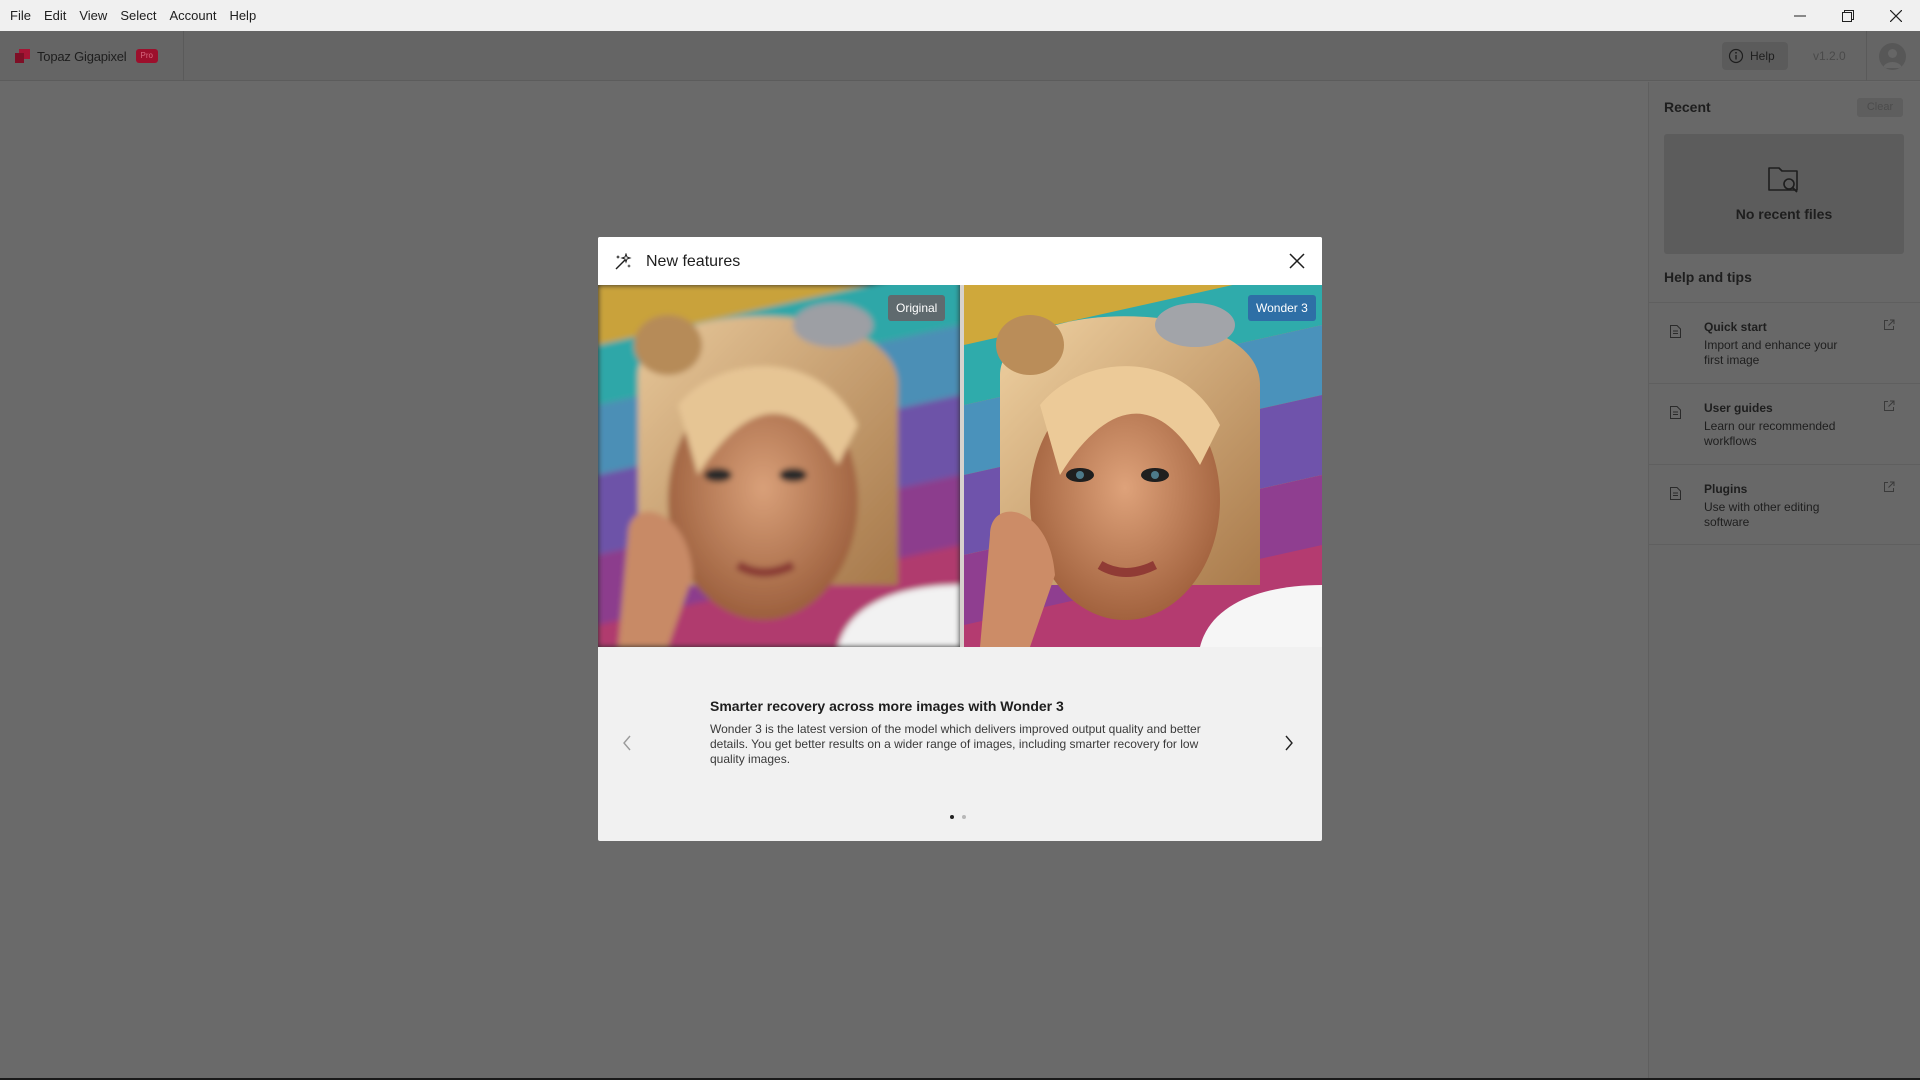 This screenshot has height=1080, width=1920. Describe the element at coordinates (1784, 214) in the screenshot. I see `no-recent-files: No recent files` at that location.